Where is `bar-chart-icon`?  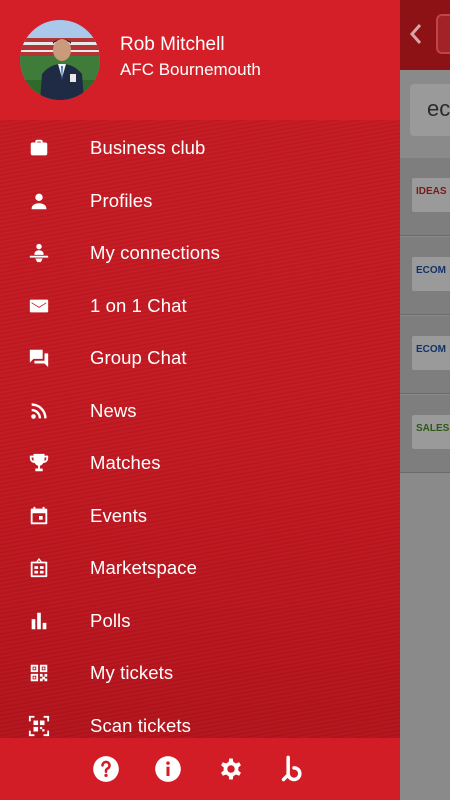 bar-chart-icon is located at coordinates (39, 621).